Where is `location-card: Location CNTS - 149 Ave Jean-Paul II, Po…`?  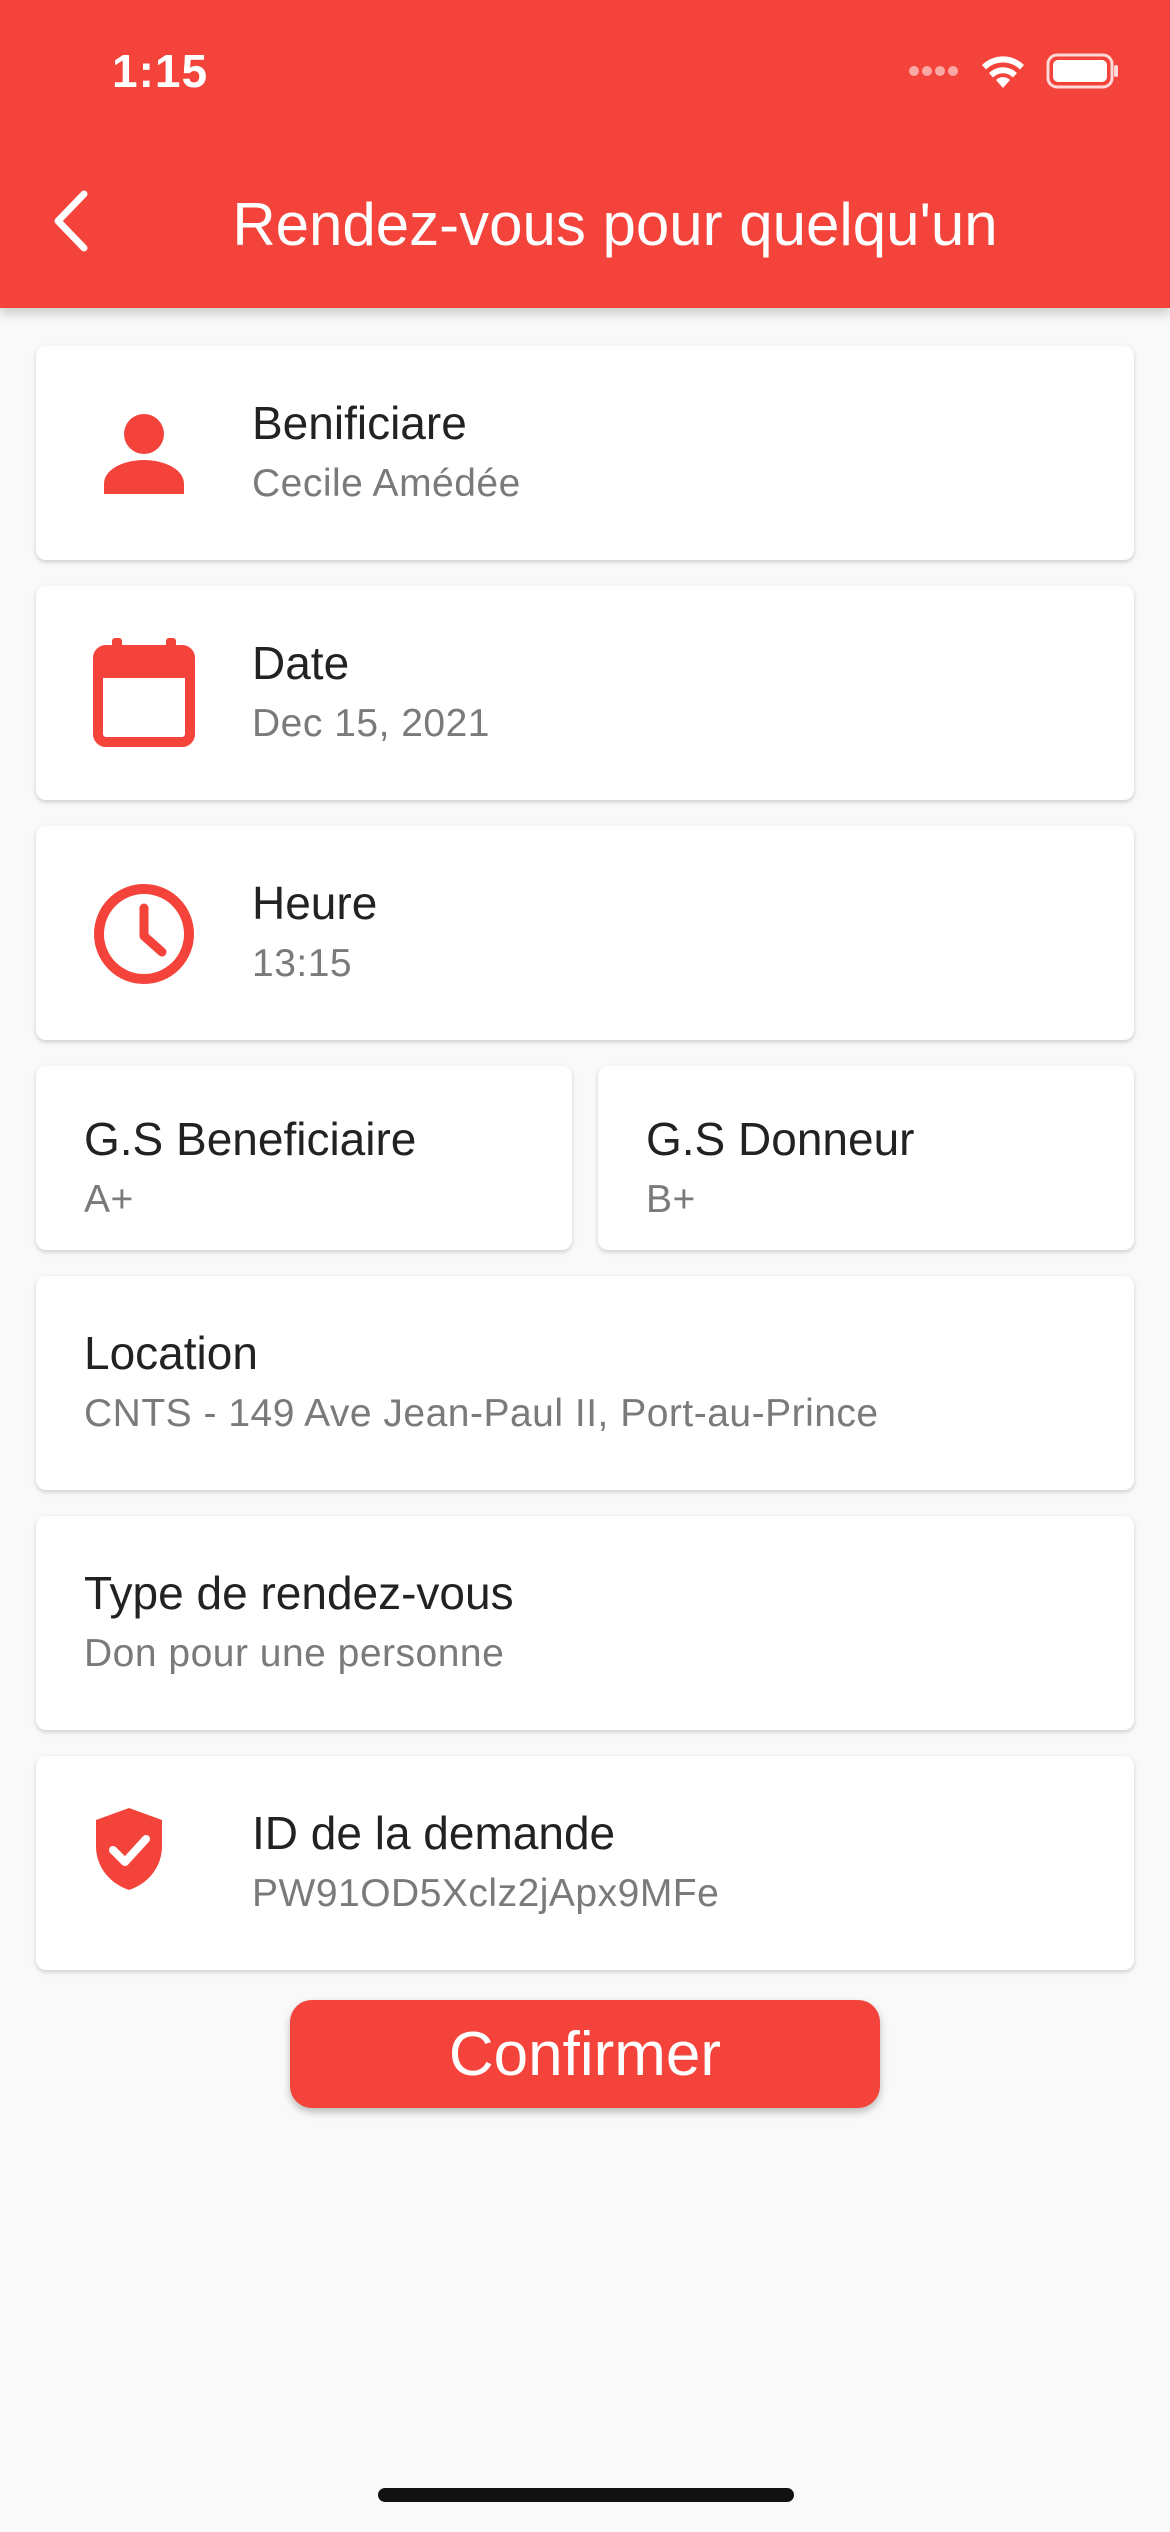
location-card: Location CNTS - 149 Ave Jean-Paul II, Po… is located at coordinates (585, 1383).